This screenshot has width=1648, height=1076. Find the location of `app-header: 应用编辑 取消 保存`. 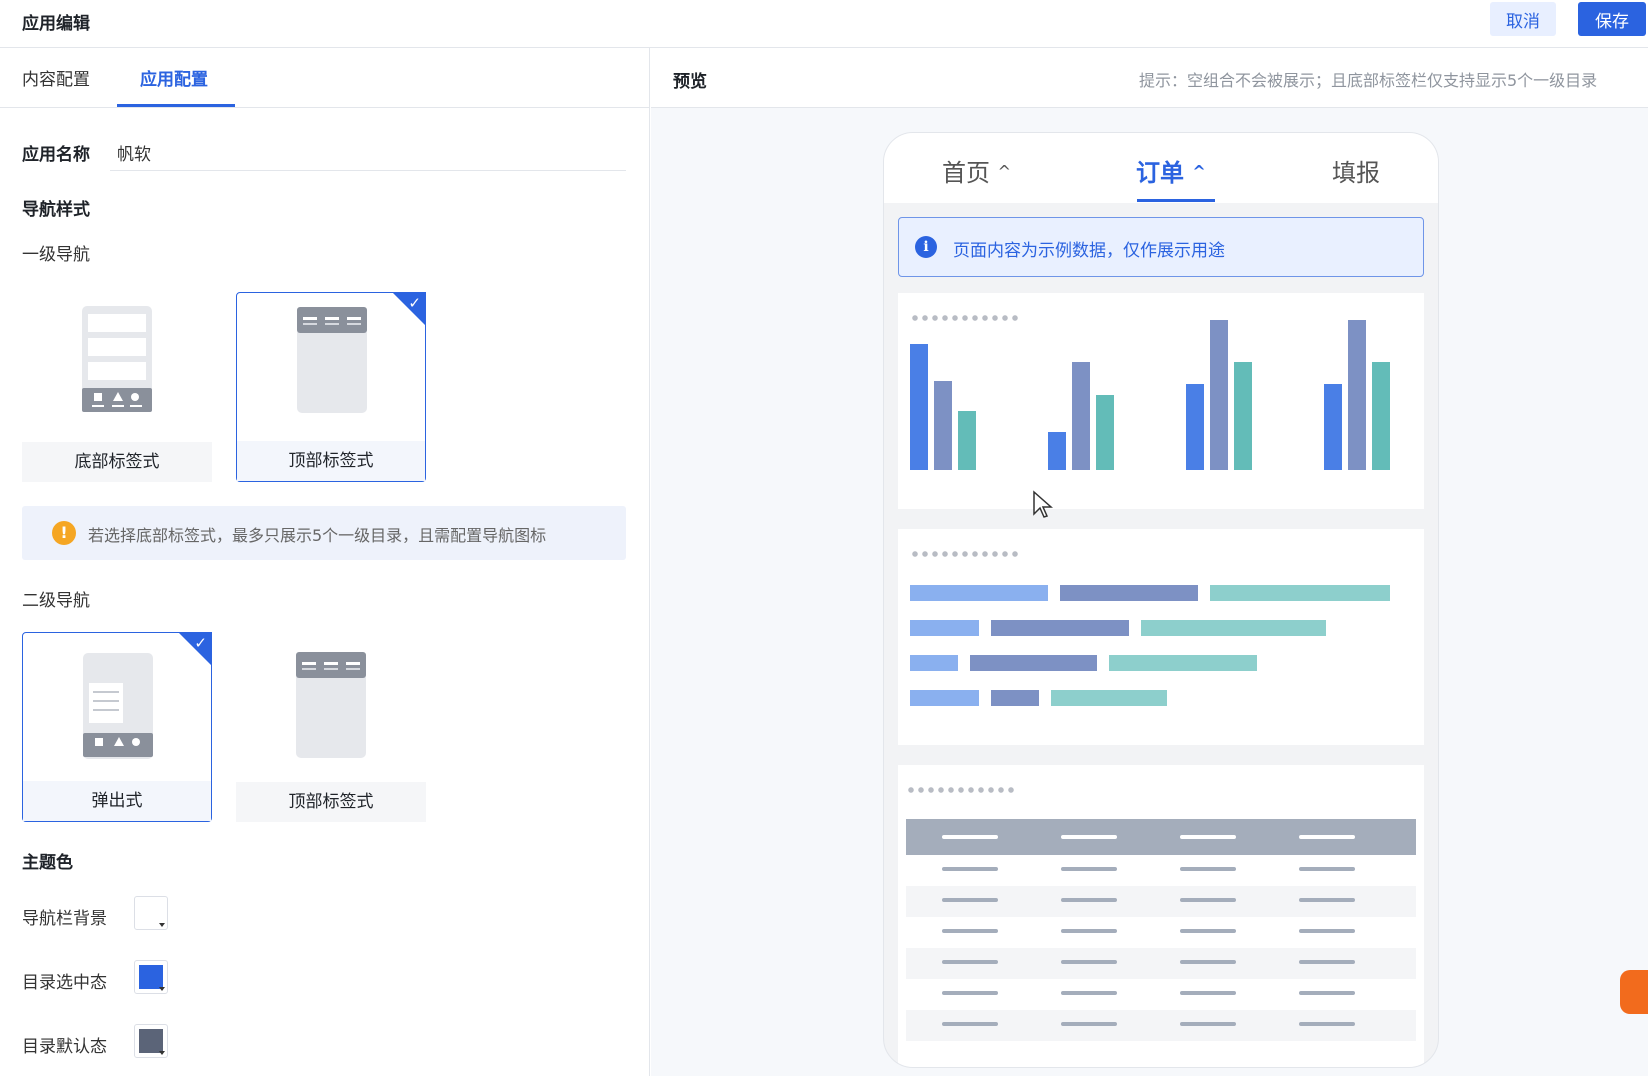

app-header: 应用编辑 取消 保存 is located at coordinates (824, 24).